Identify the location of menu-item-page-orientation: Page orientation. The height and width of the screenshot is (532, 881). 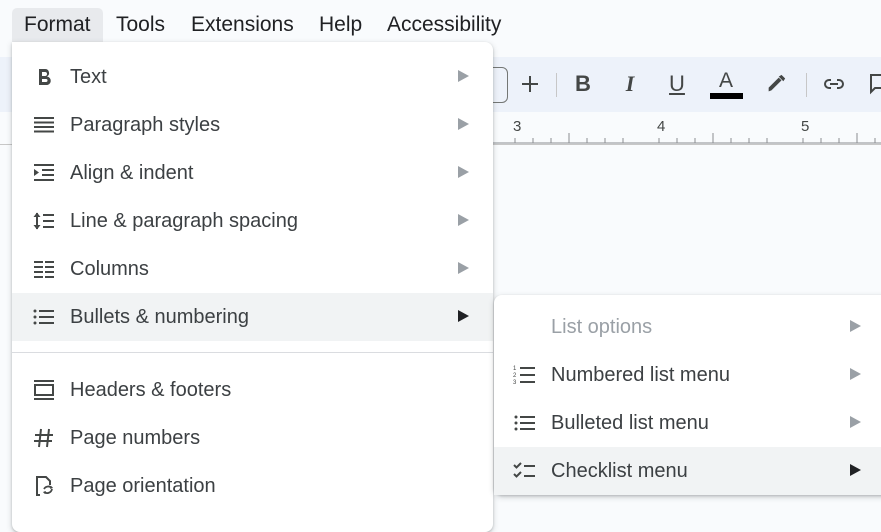
(252, 486).